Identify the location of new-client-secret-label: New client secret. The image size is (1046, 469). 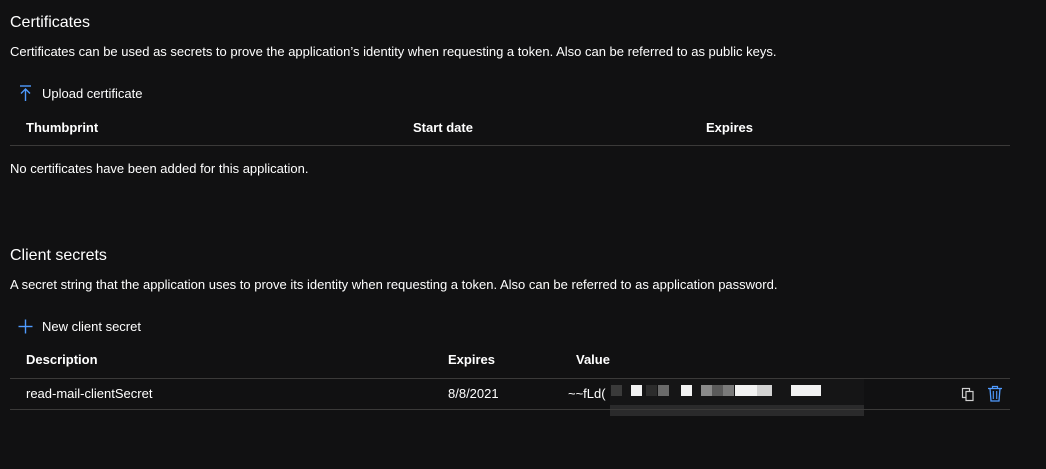
(91, 326).